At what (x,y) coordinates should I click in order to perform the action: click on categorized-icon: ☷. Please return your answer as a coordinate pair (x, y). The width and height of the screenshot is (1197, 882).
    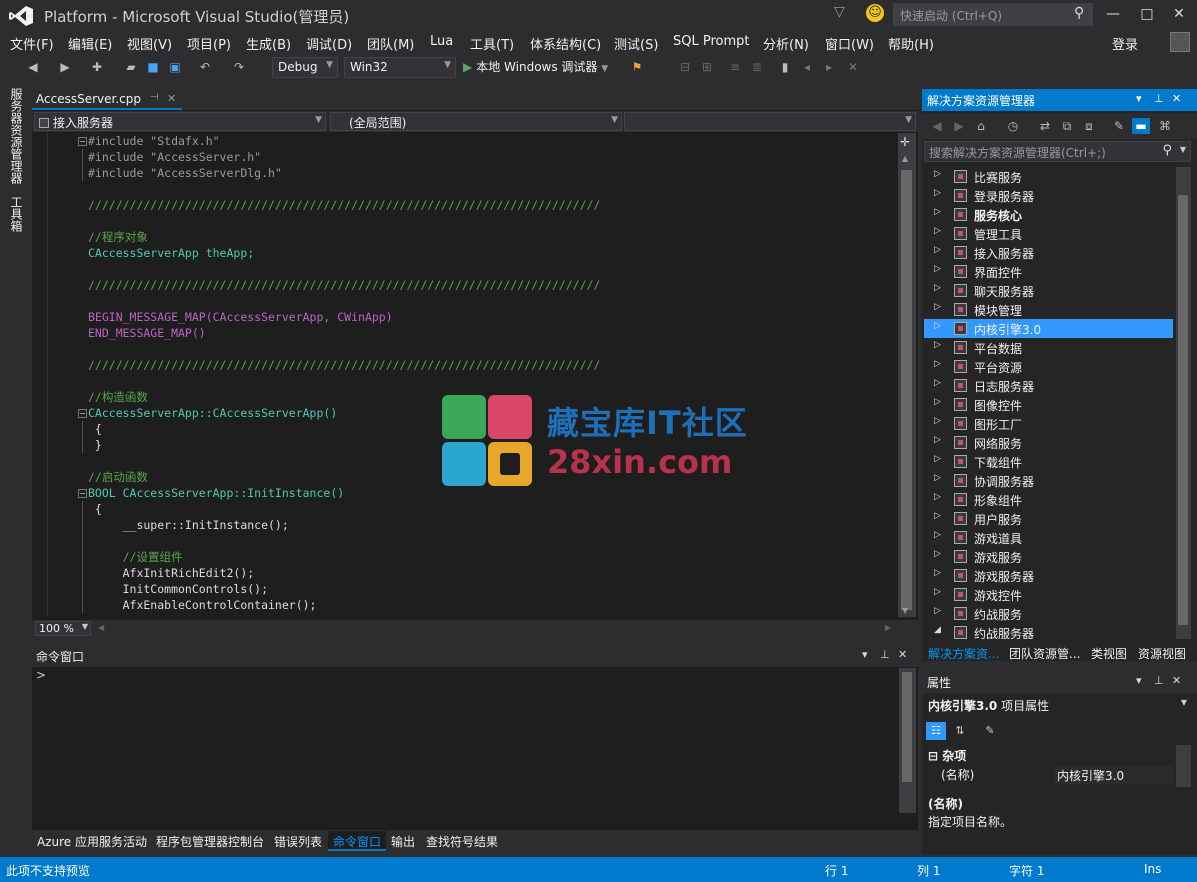
    Looking at the image, I should click on (936, 731).